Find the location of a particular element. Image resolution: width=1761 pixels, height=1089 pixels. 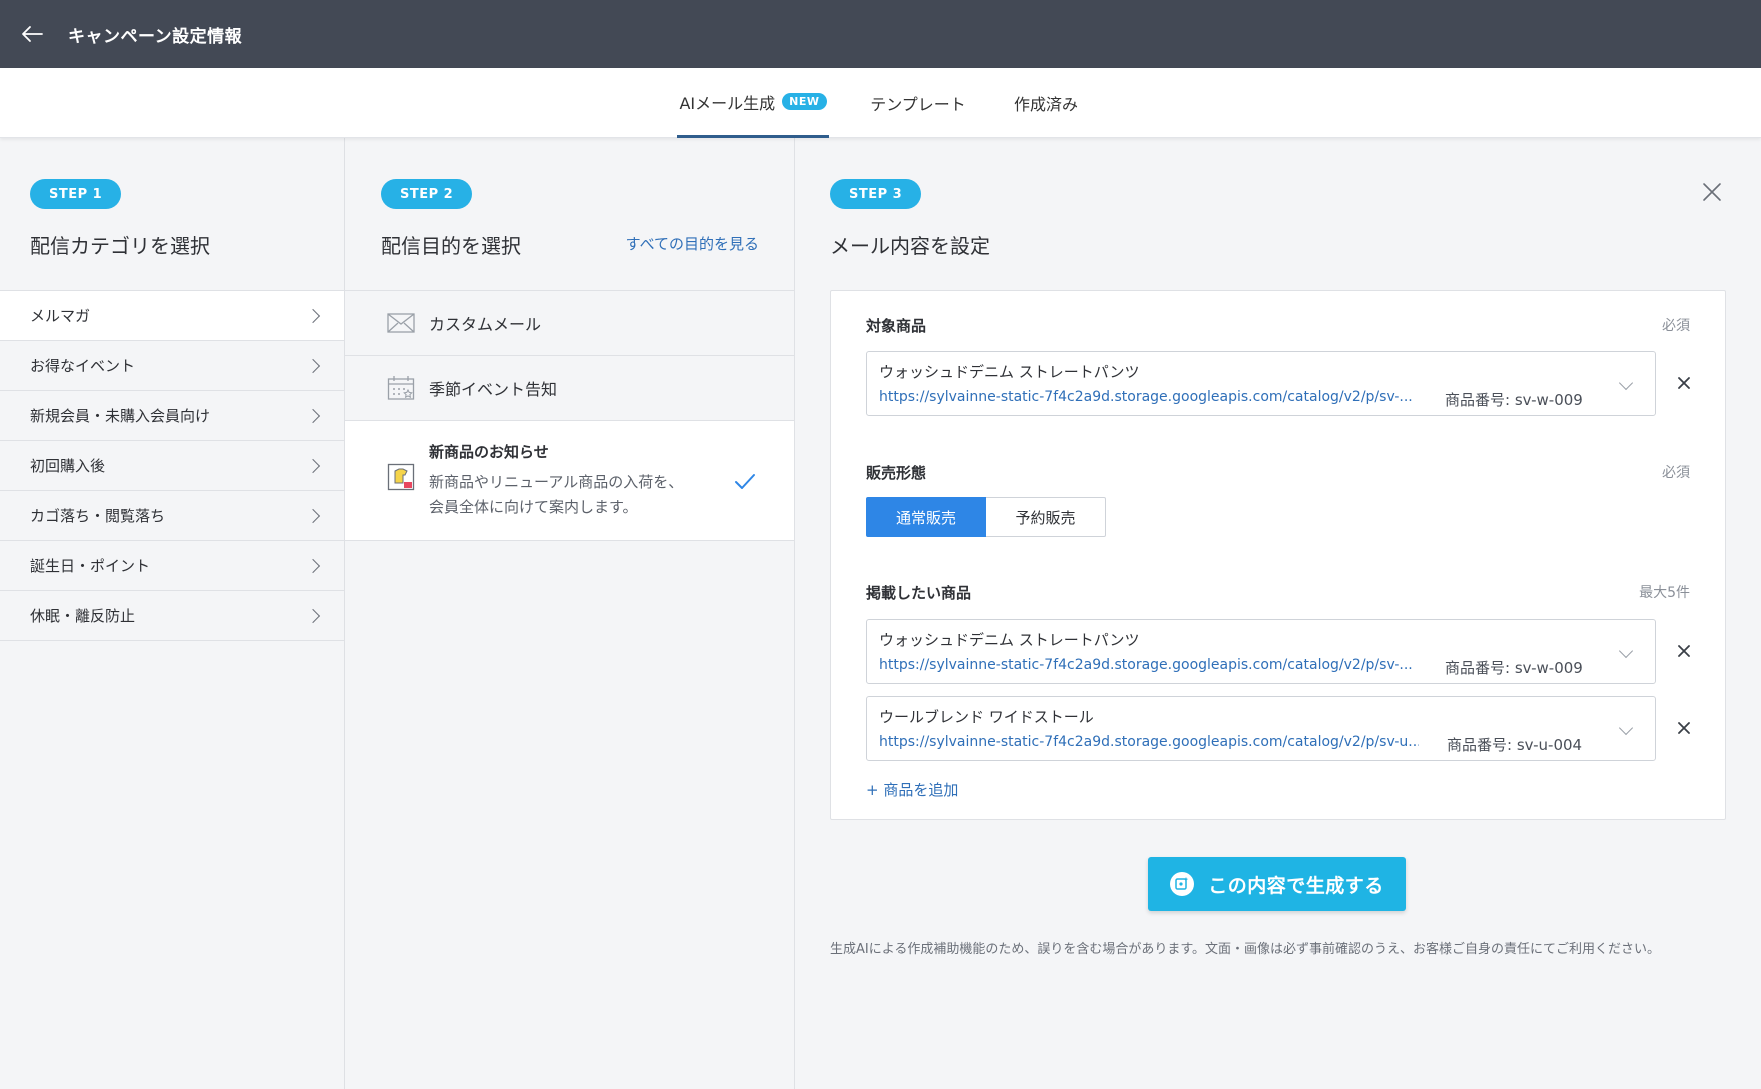

purpose-label: 季節イベント告知 is located at coordinates (493, 389).